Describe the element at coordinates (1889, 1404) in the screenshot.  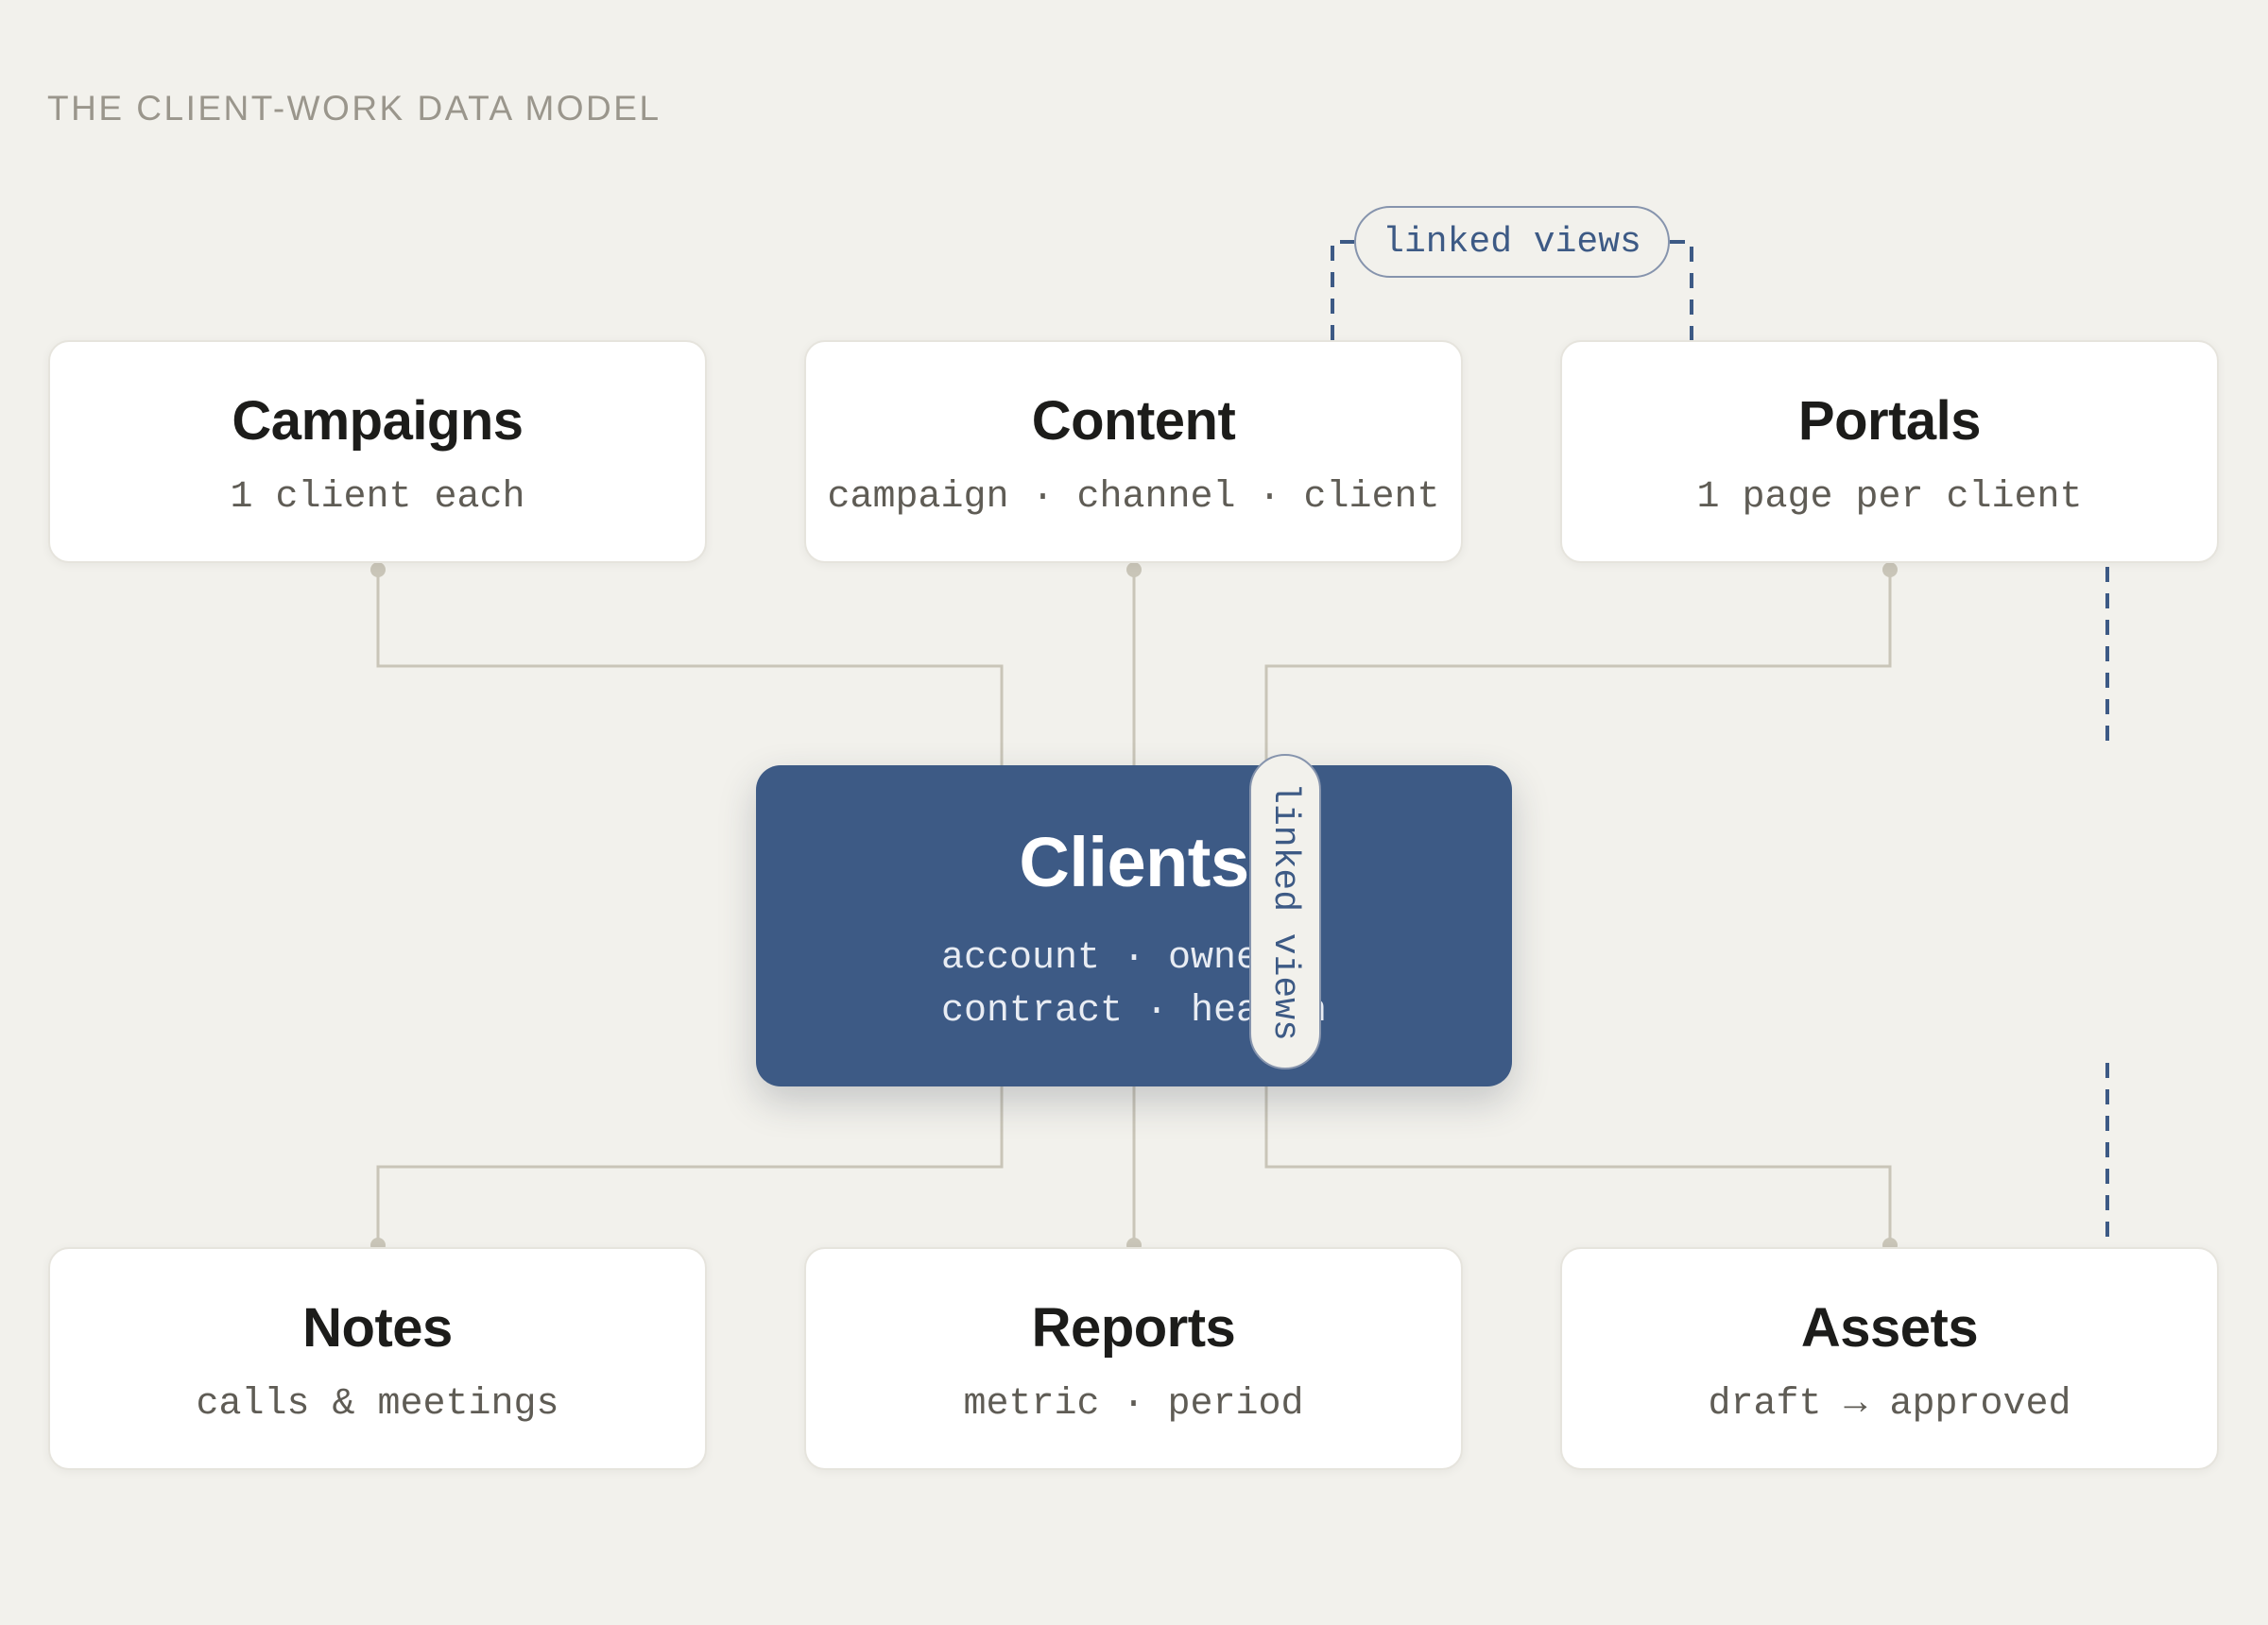
I see `entity-fields: draft → approved` at that location.